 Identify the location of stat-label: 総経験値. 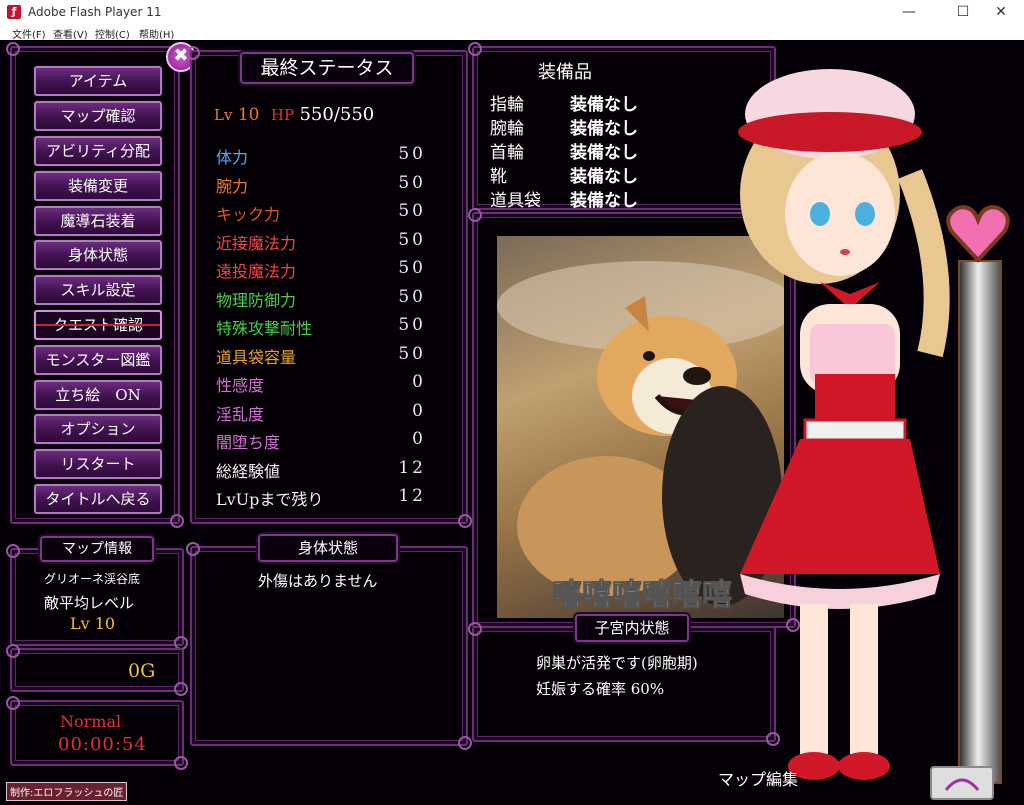
(248, 471).